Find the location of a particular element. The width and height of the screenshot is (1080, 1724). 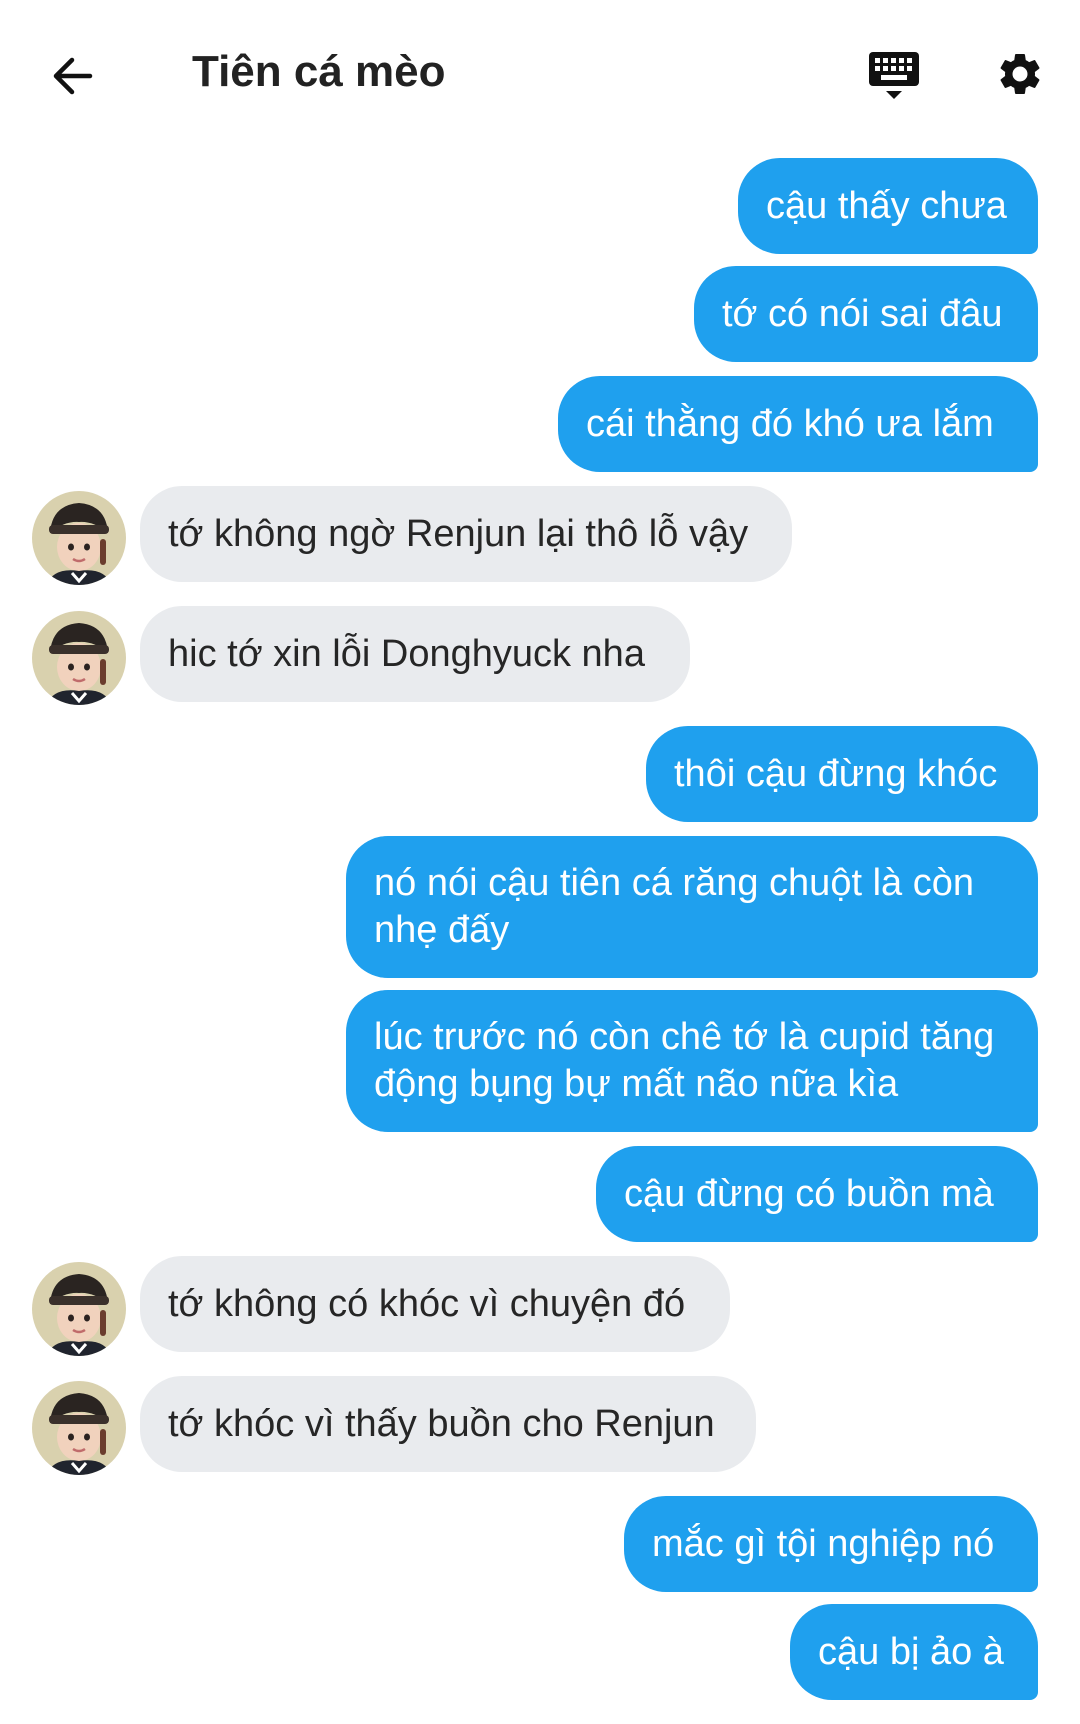

keyboard-button is located at coordinates (894, 76).